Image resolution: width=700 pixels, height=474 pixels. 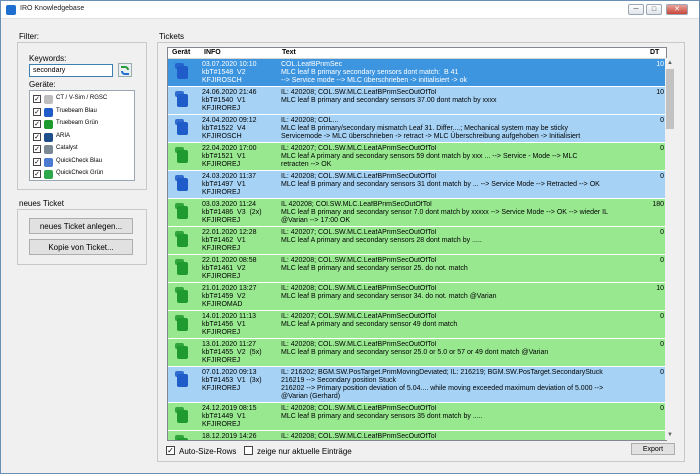 What do you see at coordinates (222, 304) in the screenshot?
I see `info-line: KFJIROMAD` at bounding box center [222, 304].